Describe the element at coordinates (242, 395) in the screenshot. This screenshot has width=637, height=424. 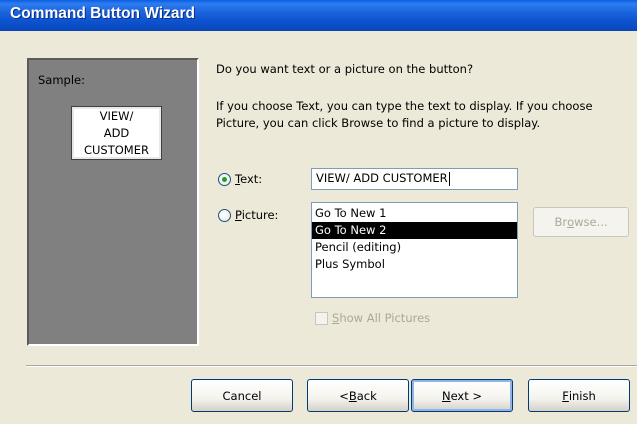
I see `cancel-button: Cancel` at that location.